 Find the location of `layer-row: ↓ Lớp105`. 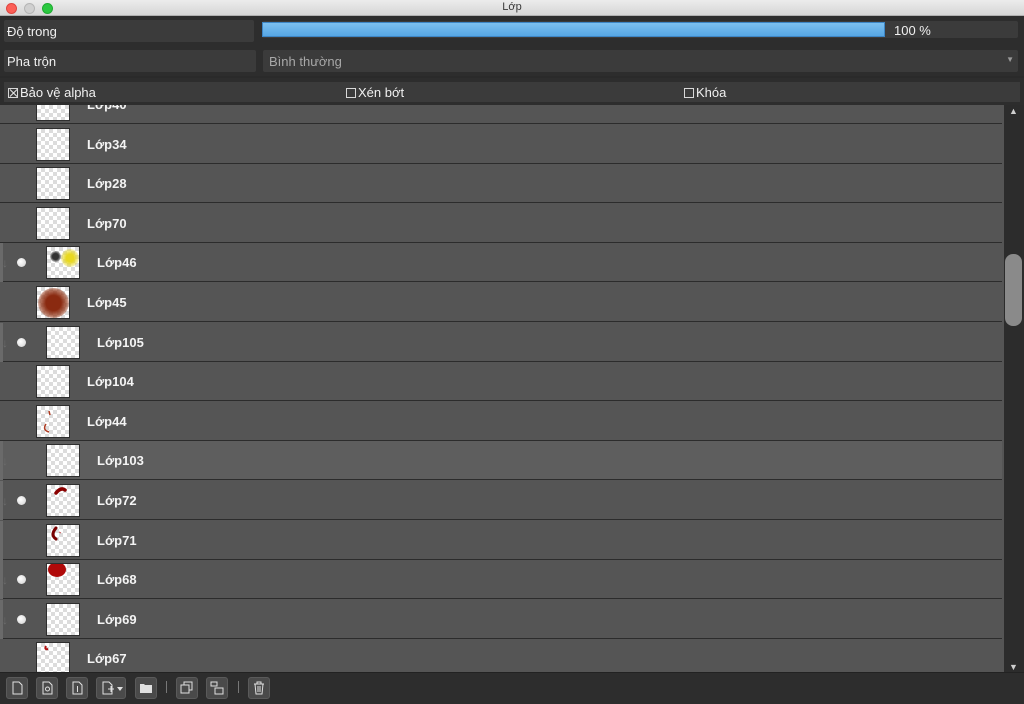

layer-row: ↓ Lớp105 is located at coordinates (501, 342).